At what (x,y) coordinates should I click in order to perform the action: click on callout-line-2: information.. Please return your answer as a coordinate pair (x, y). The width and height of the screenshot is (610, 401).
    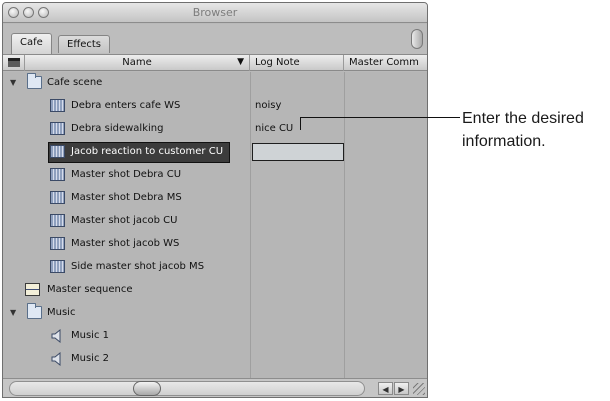
    Looking at the image, I should click on (504, 141).